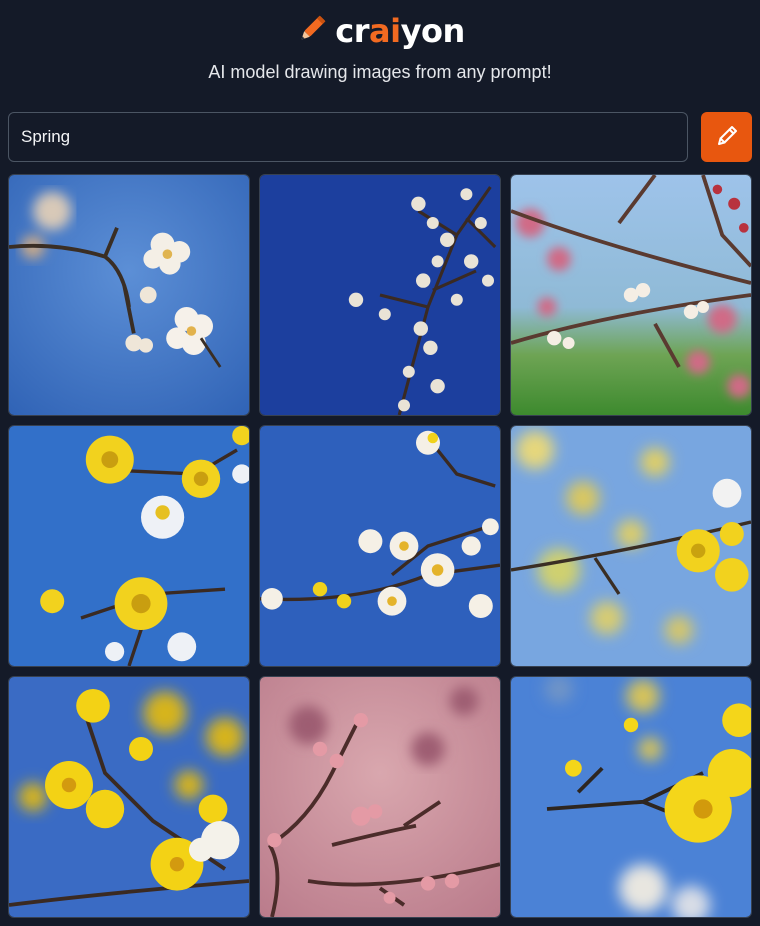 The image size is (760, 926). Describe the element at coordinates (312, 31) in the screenshot. I see `pencil-logo-icon` at that location.